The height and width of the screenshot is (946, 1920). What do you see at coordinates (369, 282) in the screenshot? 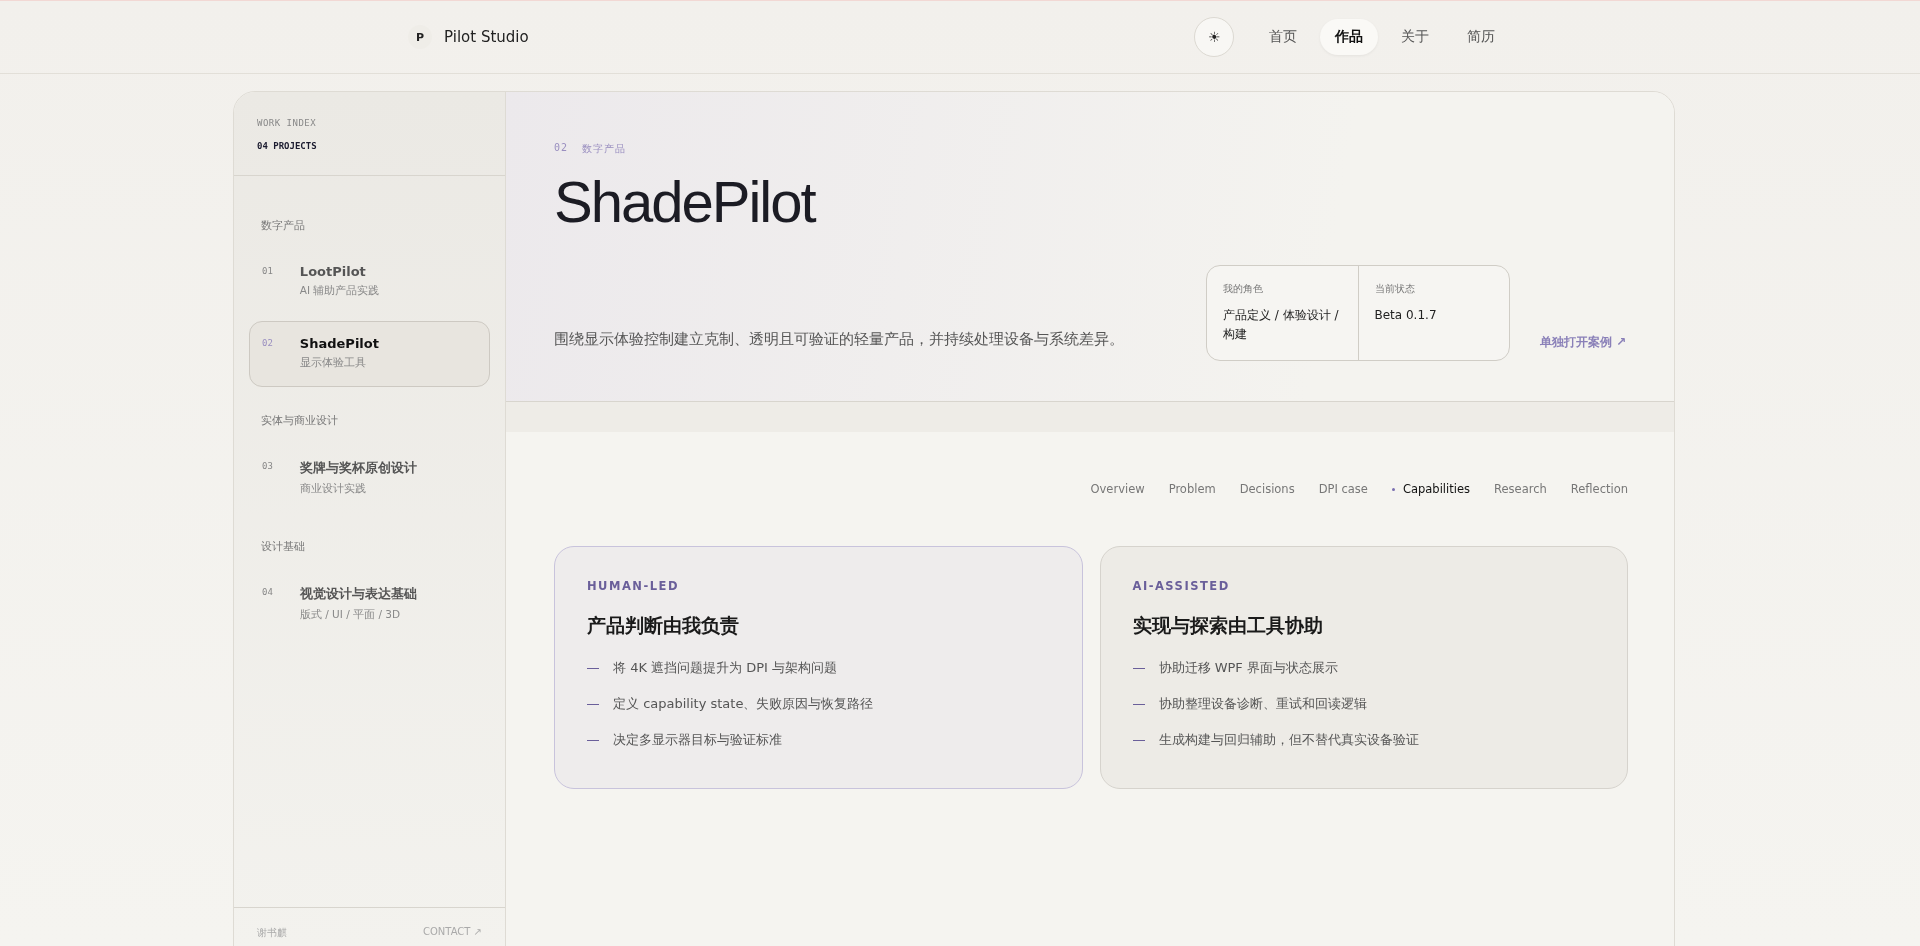
I see `project-item: 01 LootPilot AI 辅助产品实践` at bounding box center [369, 282].